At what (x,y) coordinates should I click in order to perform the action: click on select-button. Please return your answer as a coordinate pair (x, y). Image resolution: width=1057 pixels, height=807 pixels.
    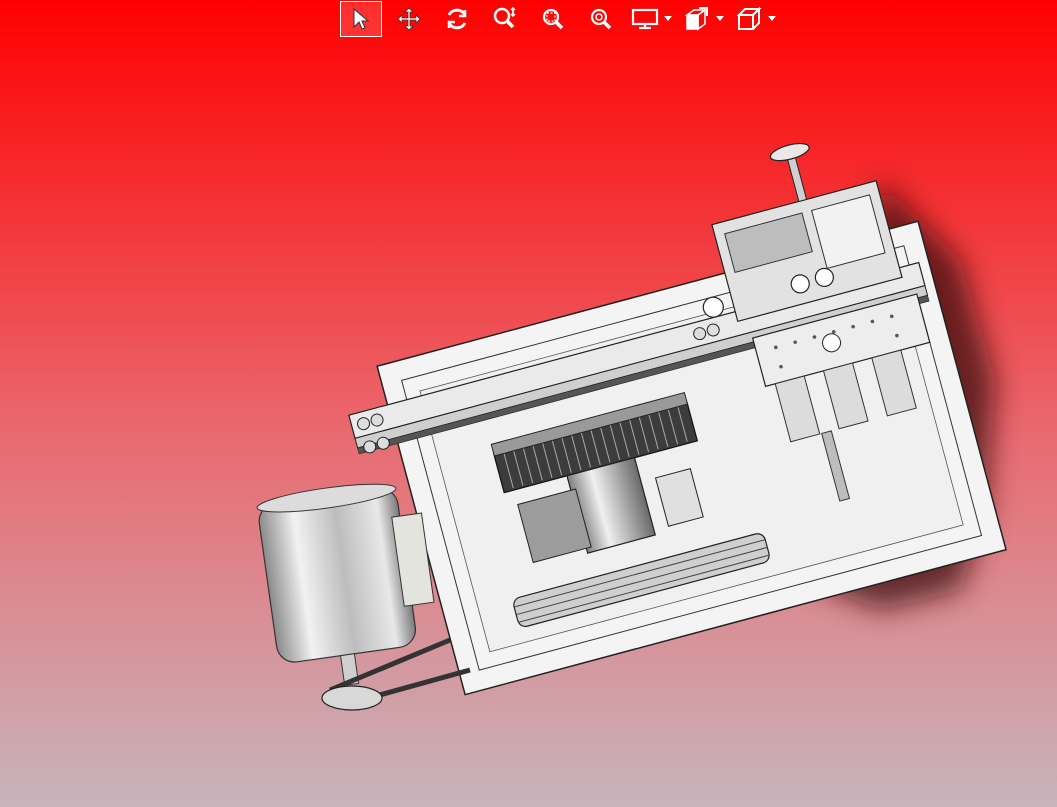
    Looking at the image, I should click on (361, 19).